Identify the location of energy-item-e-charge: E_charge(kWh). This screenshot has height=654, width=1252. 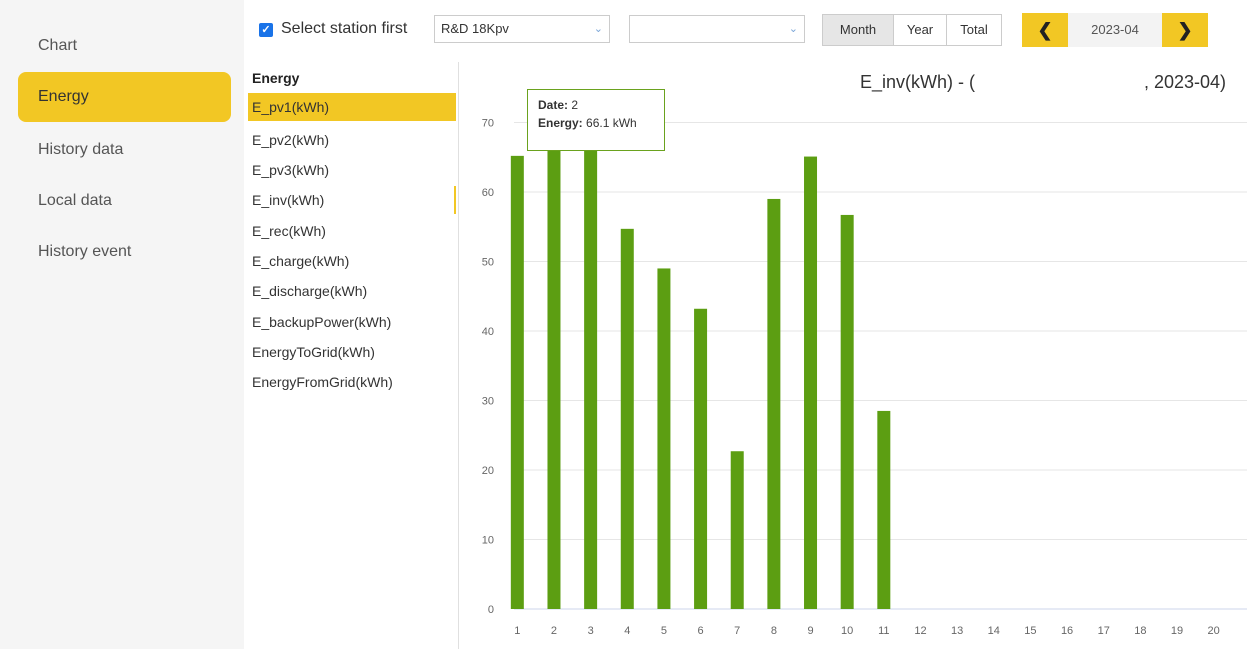
(352, 261).